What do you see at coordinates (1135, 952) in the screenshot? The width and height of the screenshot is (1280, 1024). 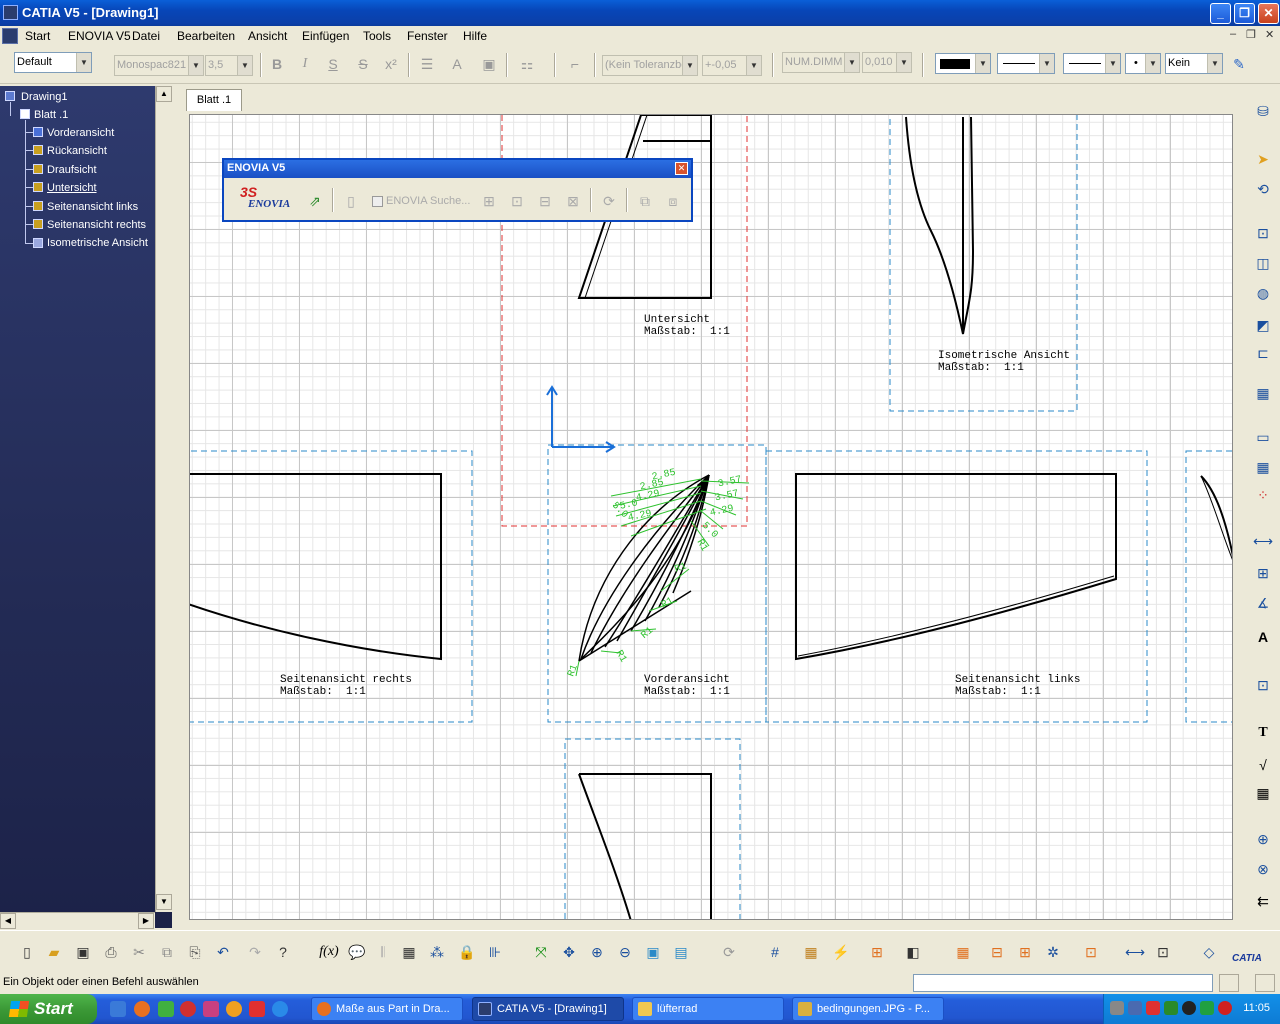 I see `dimension-tool-icon: ⟷` at bounding box center [1135, 952].